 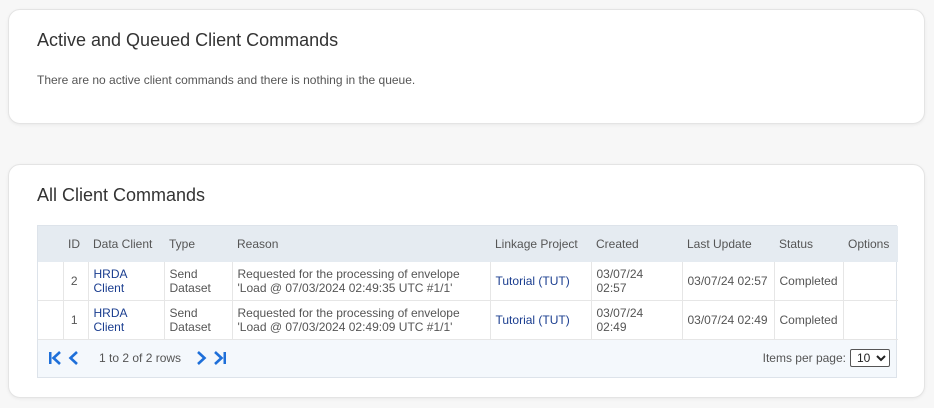 What do you see at coordinates (188, 40) in the screenshot?
I see `active-commands-title: Active and Queued Client Commands` at bounding box center [188, 40].